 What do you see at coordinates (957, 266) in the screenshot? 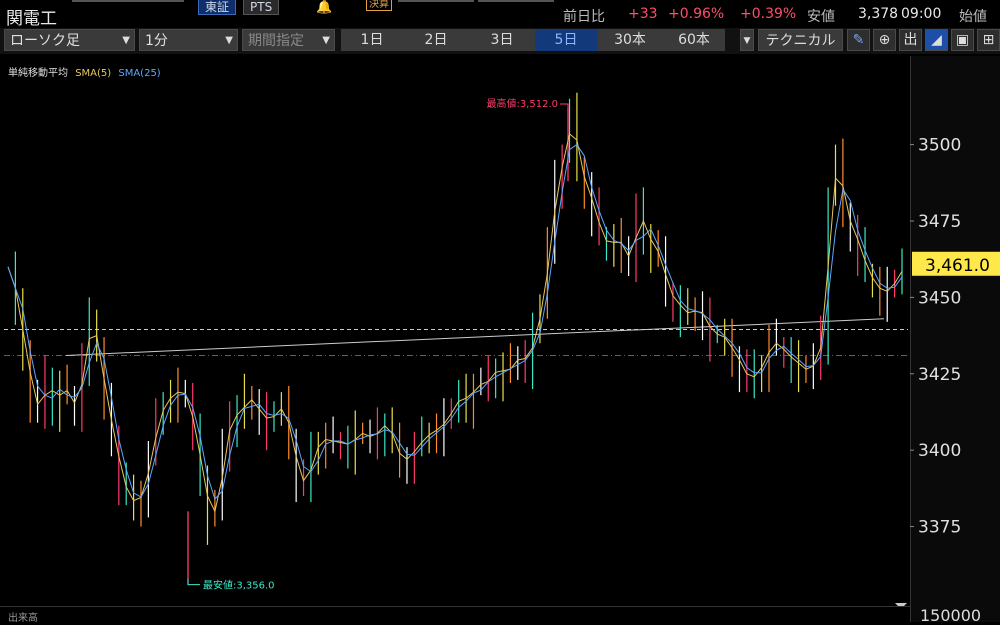
I see `current-price-label: 3,461.0` at bounding box center [957, 266].